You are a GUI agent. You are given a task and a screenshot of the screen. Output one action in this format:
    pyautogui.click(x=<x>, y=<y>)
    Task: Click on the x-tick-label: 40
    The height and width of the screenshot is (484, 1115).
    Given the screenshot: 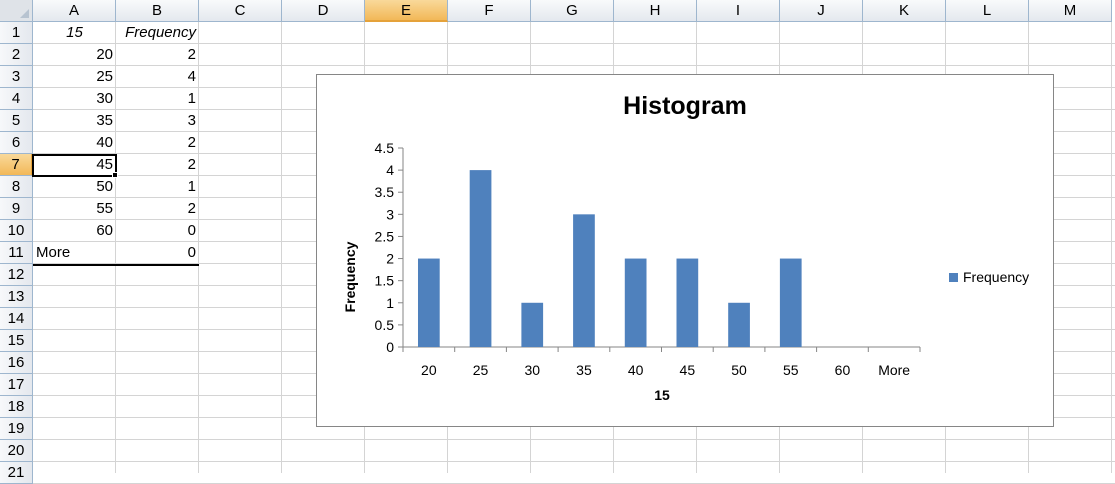 What is the action you would take?
    pyautogui.click(x=636, y=370)
    